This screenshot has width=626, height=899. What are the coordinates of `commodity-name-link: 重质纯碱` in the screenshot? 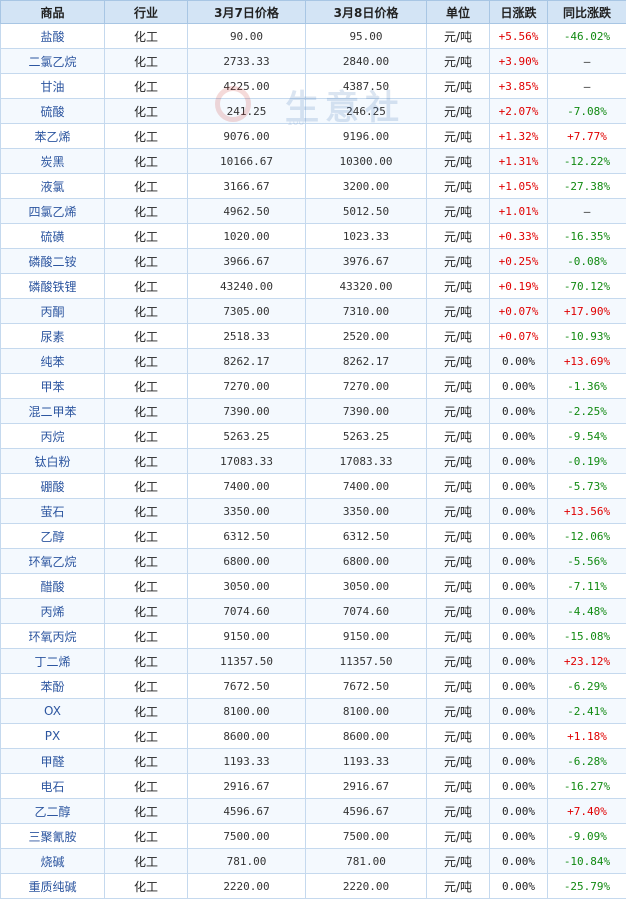 It's located at (53, 886).